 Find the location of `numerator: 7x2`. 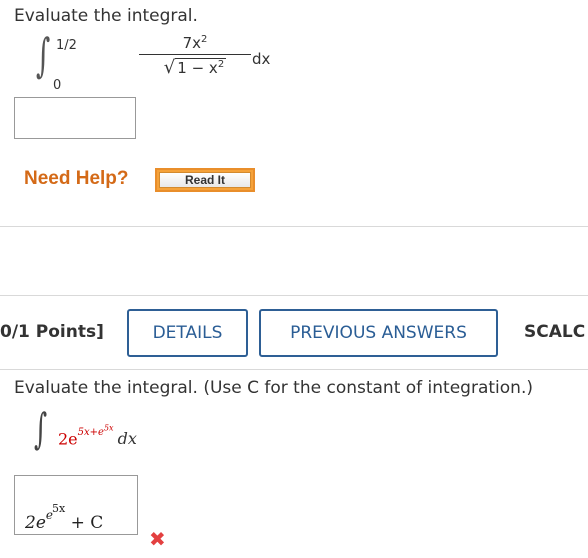

numerator: 7x2 is located at coordinates (195, 44).